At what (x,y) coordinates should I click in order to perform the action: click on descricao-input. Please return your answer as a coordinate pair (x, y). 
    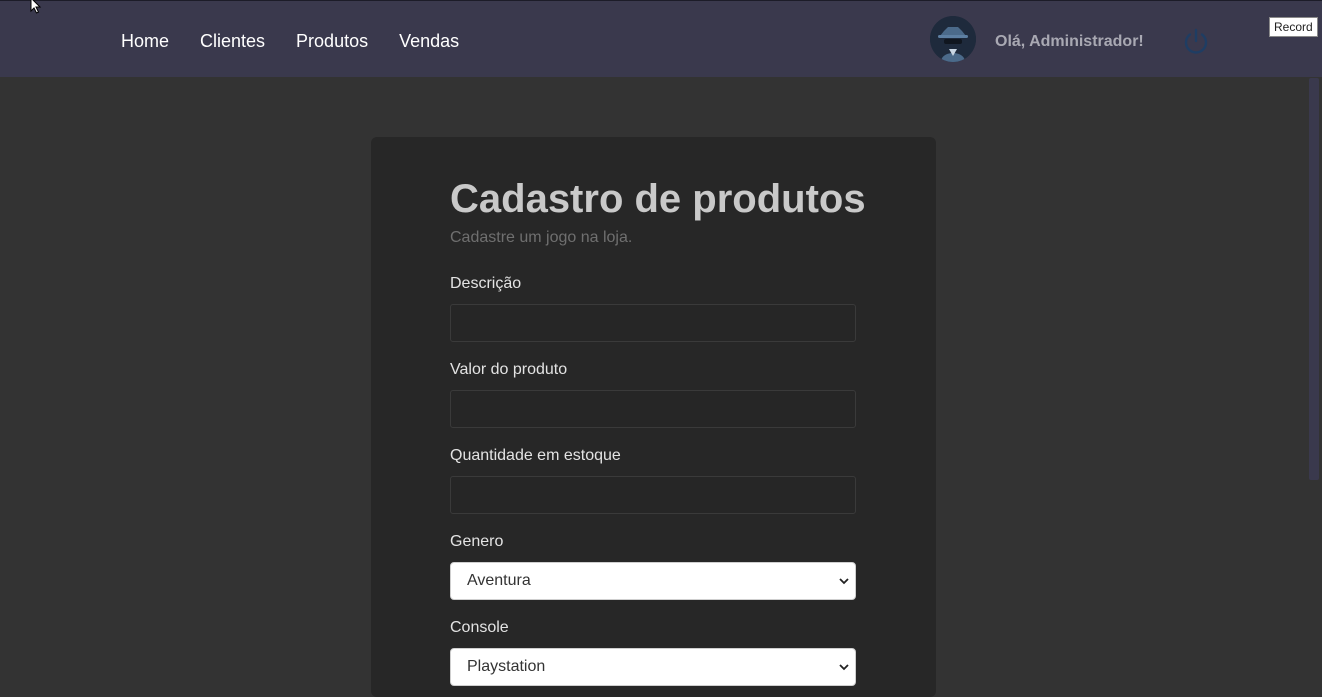
    Looking at the image, I should click on (653, 323).